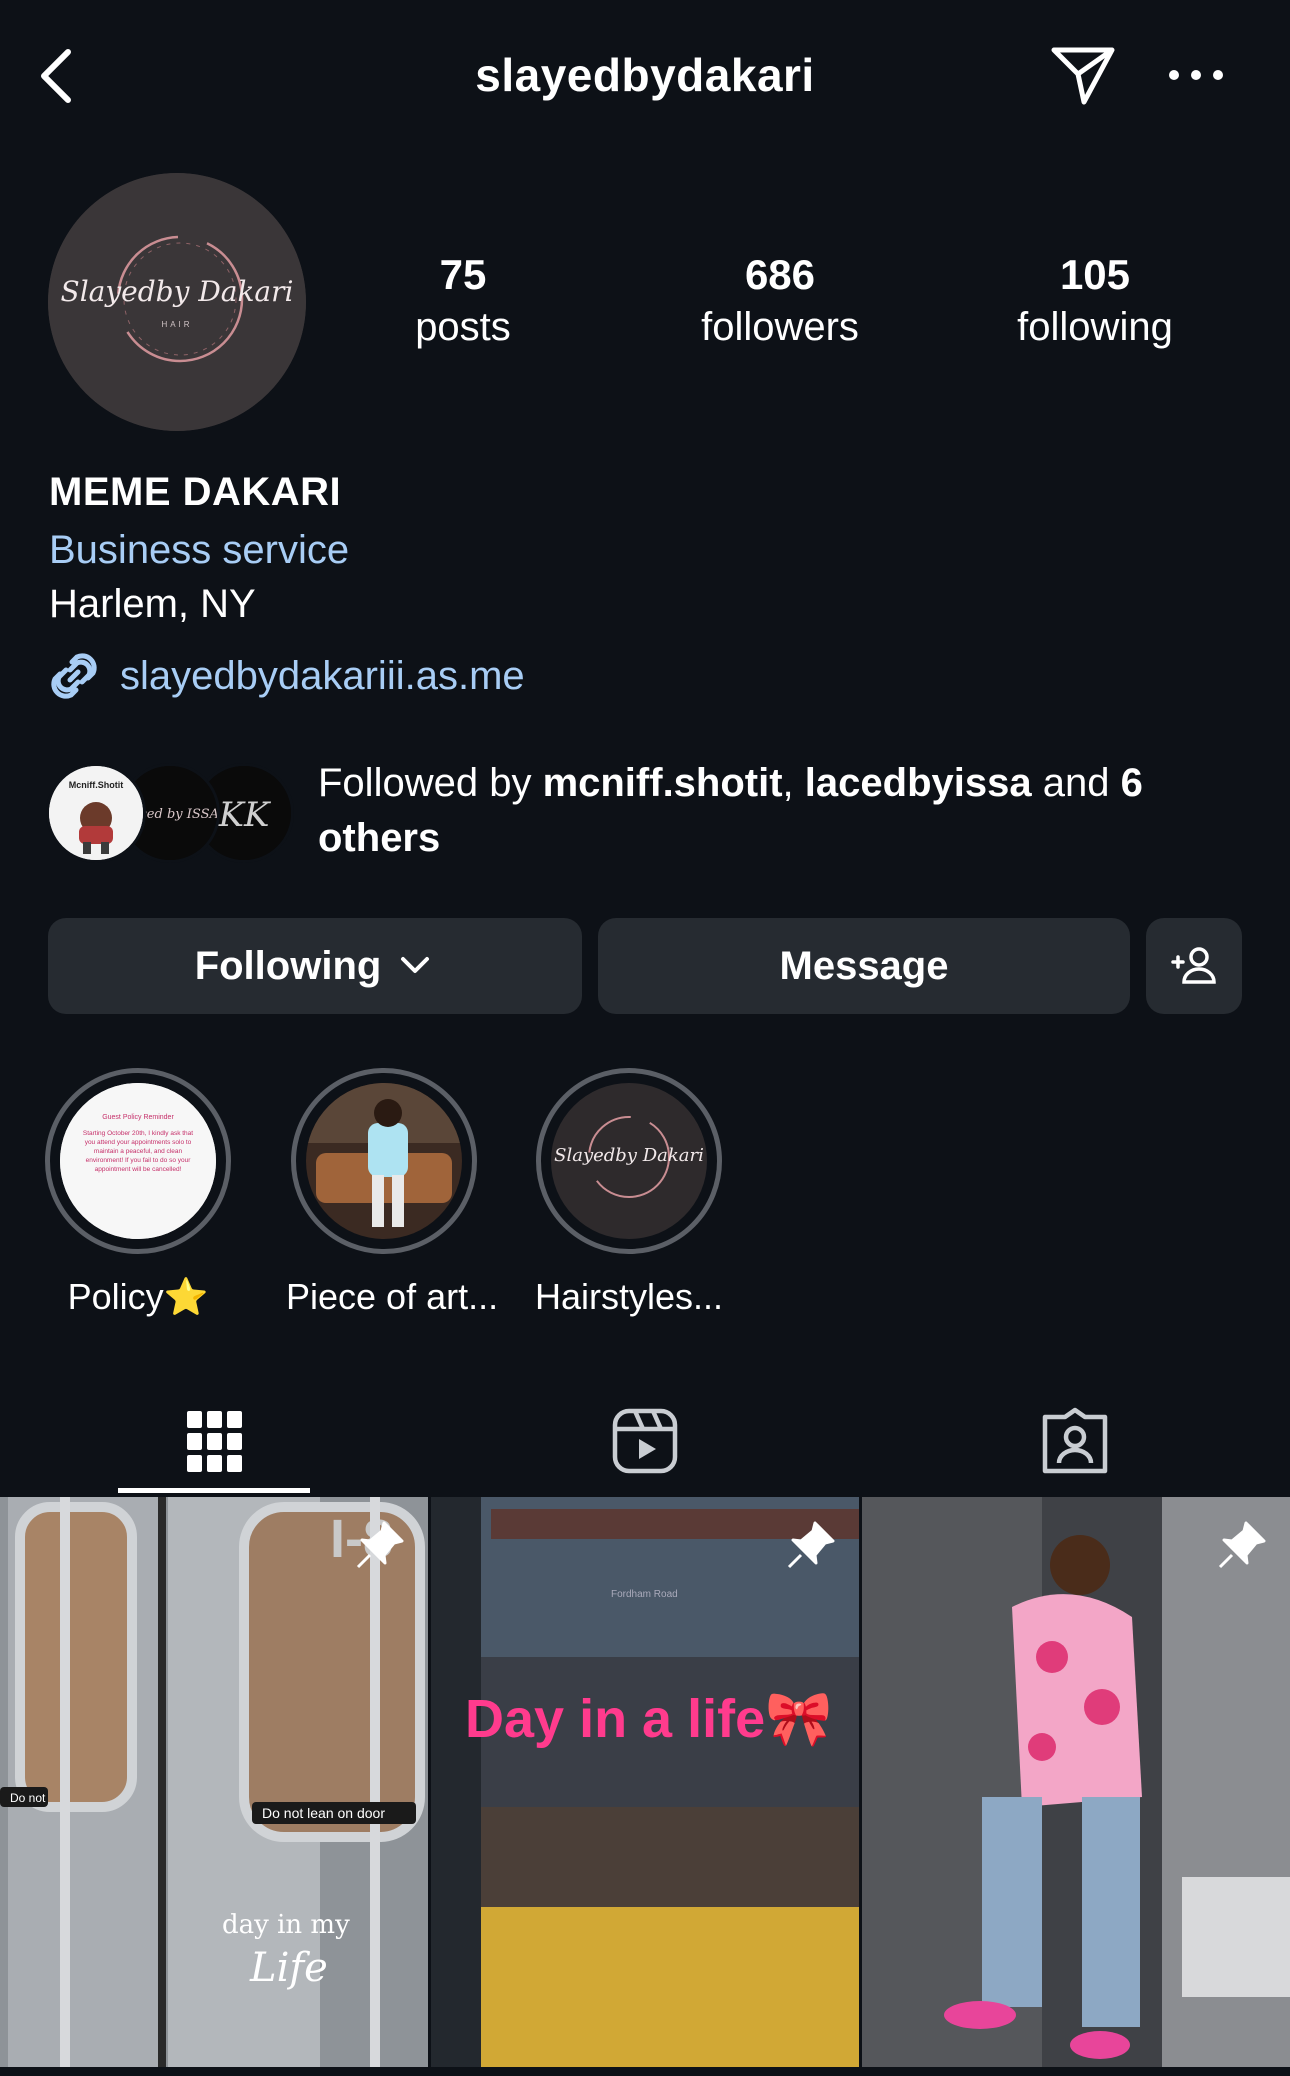 The image size is (1290, 2076). Describe the element at coordinates (195, 492) in the screenshot. I see `profile-name: MEME DAKARI` at that location.